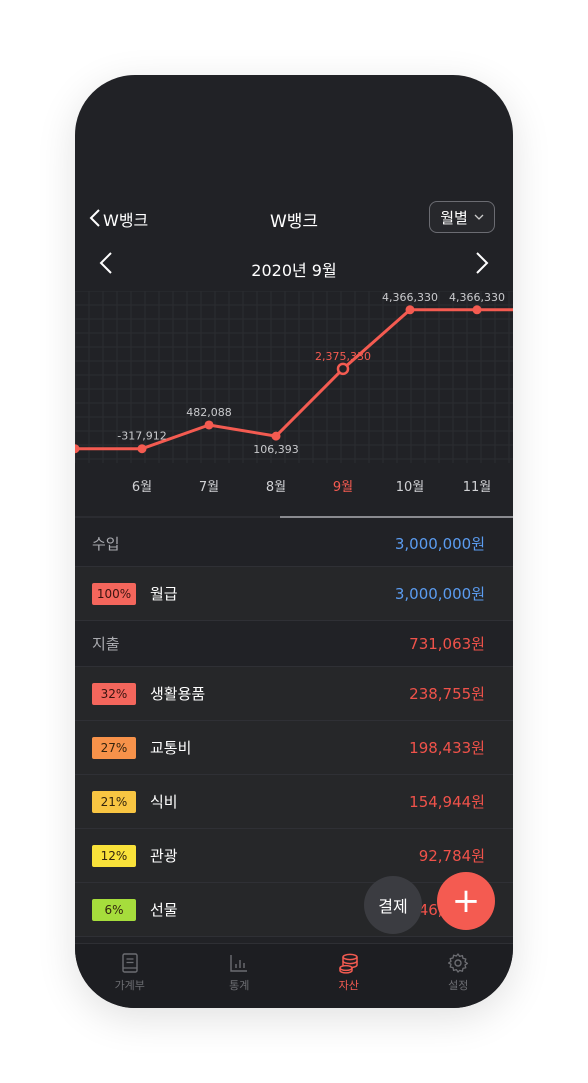 This screenshot has height=1083, width=588. What do you see at coordinates (294, 748) in the screenshot?
I see `list-item: 27% 교통비 198,433원` at bounding box center [294, 748].